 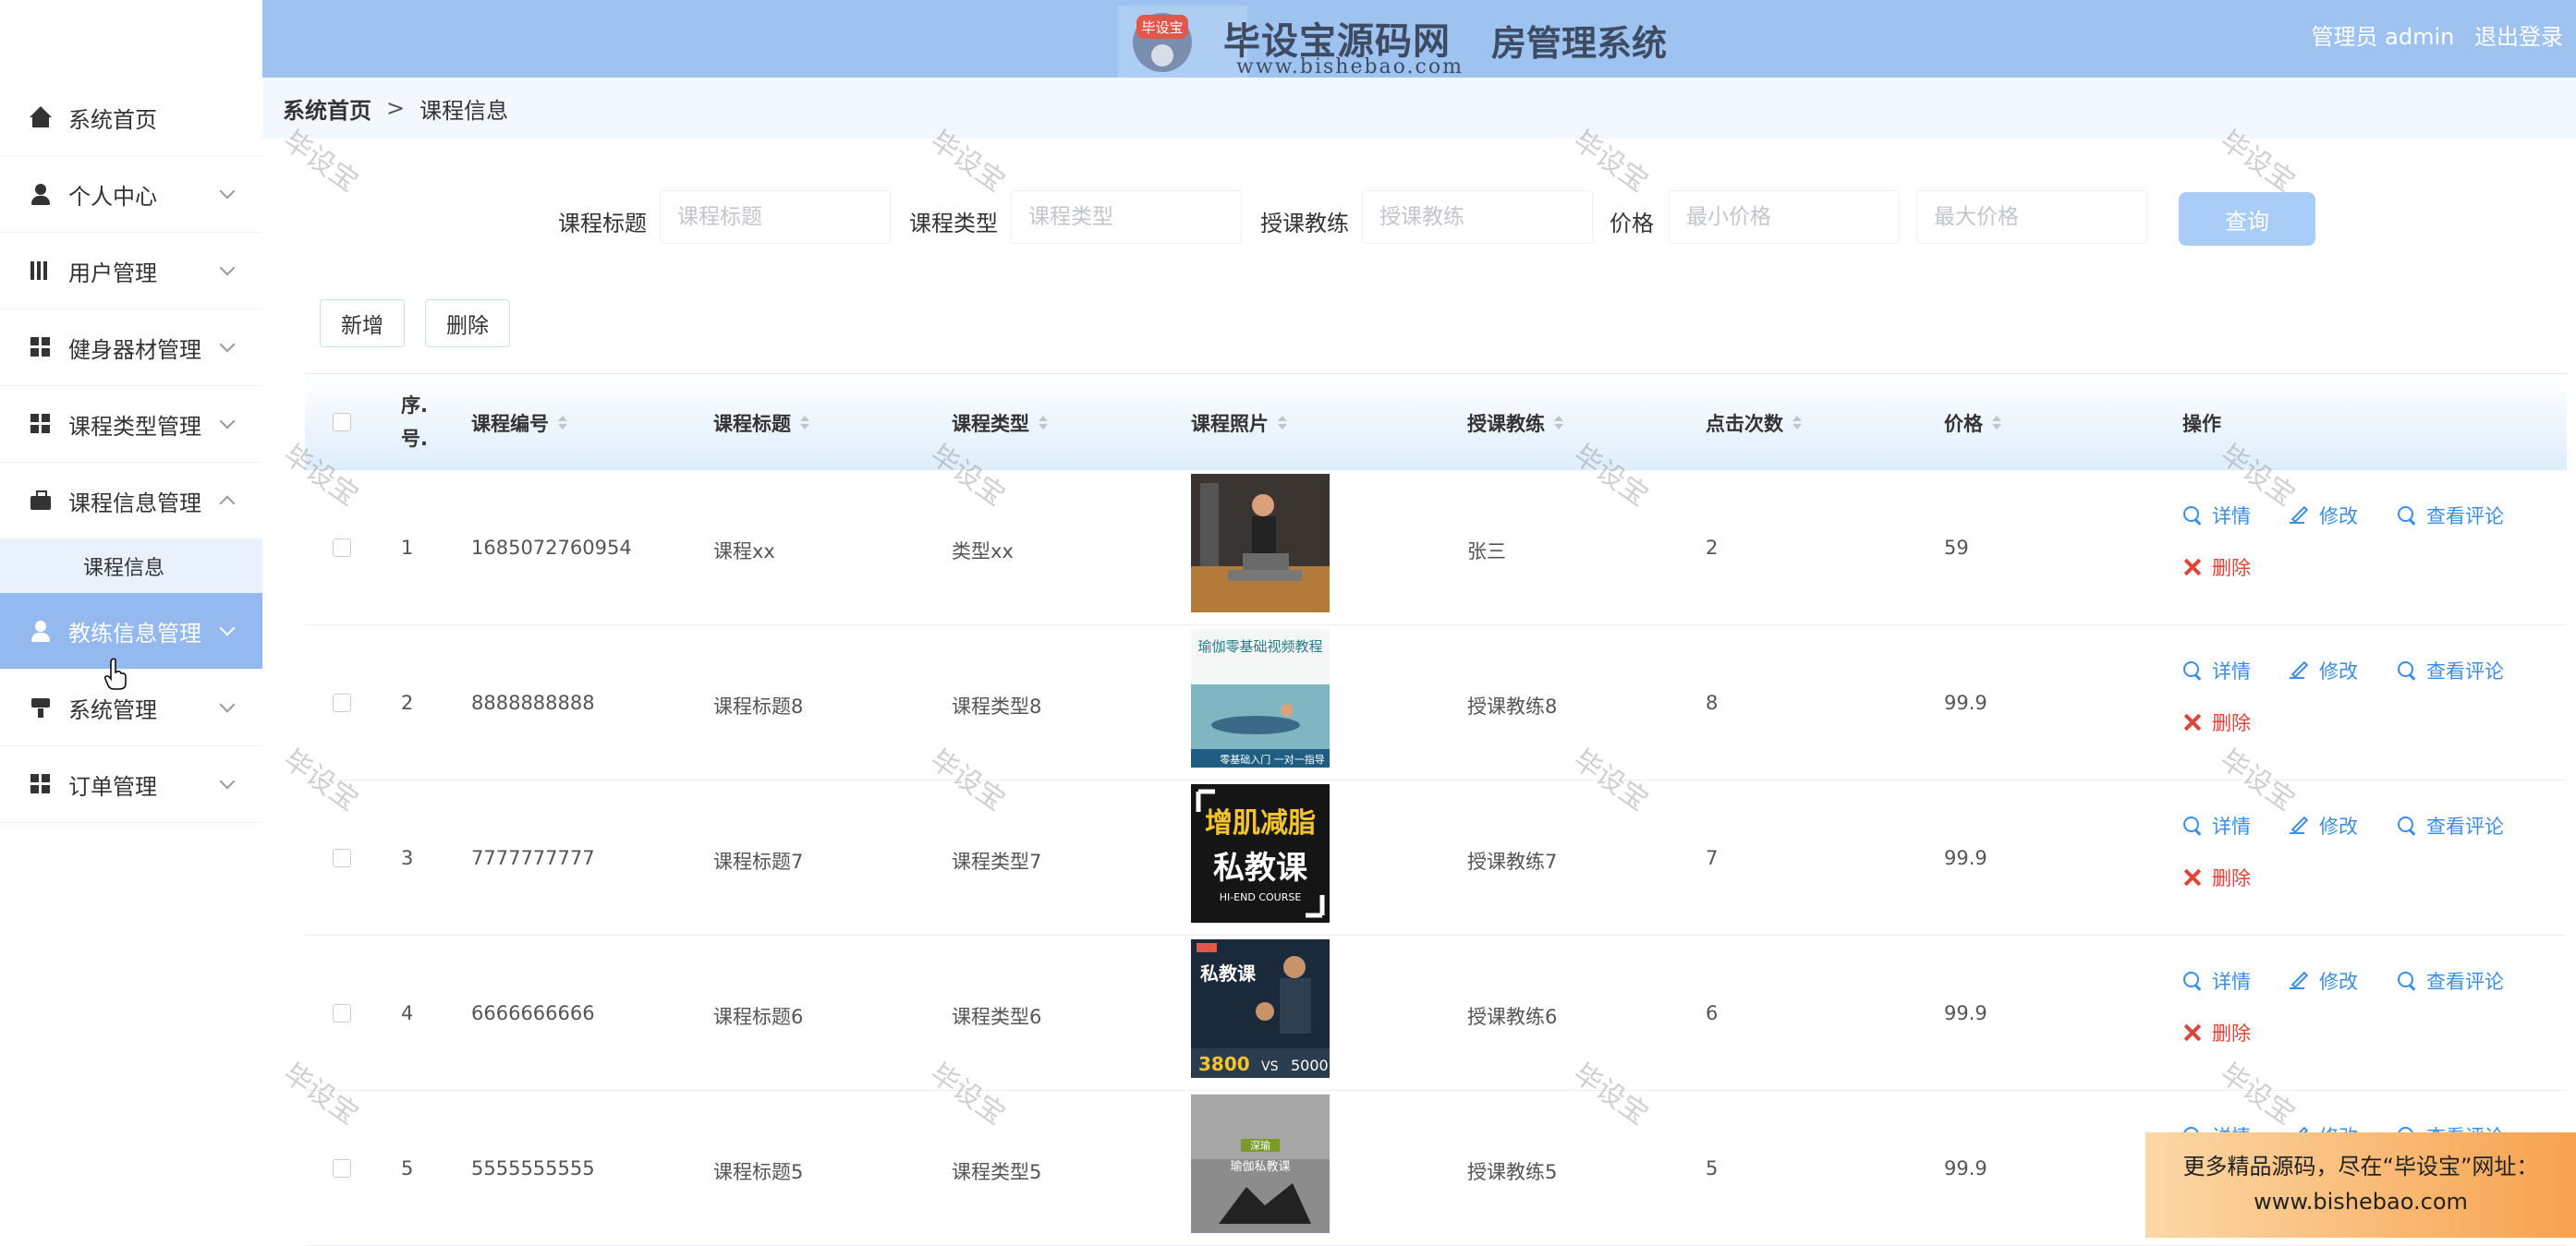 I want to click on promo-banner: 更多精品源码，尽在“毕设宝”网址： www.bishebao.com, so click(x=2360, y=1185).